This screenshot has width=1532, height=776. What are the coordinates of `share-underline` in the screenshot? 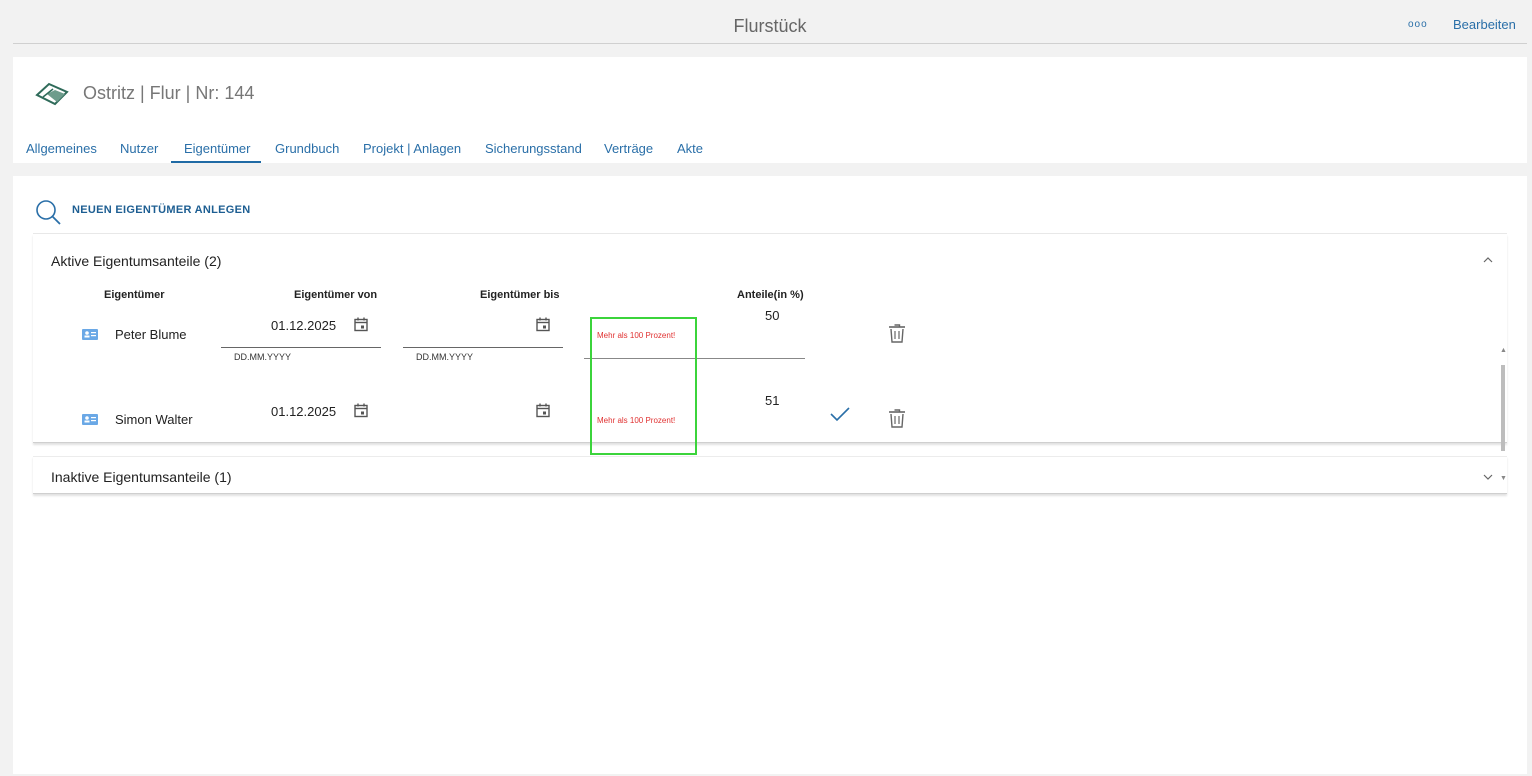 It's located at (694, 358).